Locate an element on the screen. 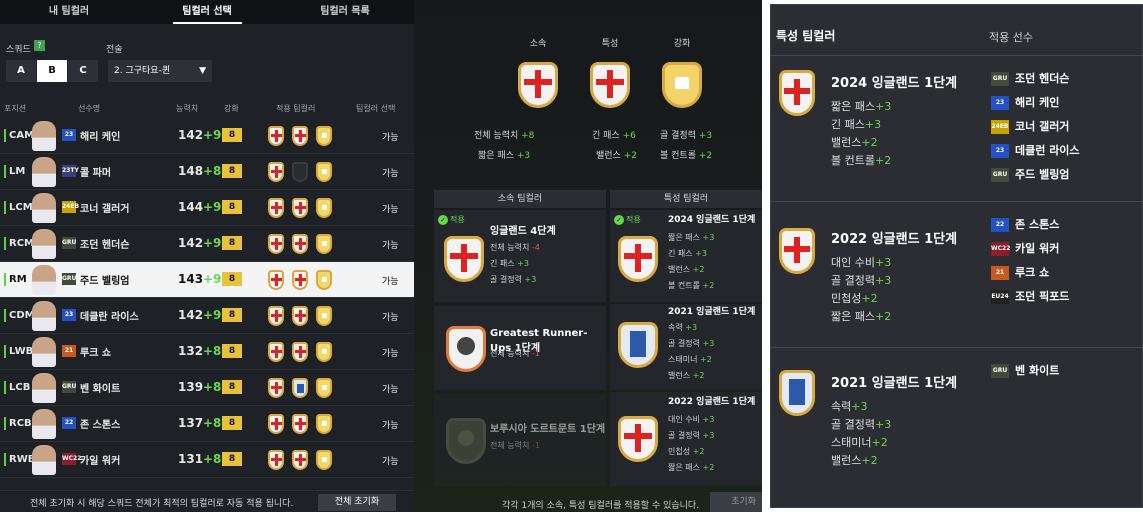 The image size is (1143, 512). help-icon: ? is located at coordinates (39, 45).